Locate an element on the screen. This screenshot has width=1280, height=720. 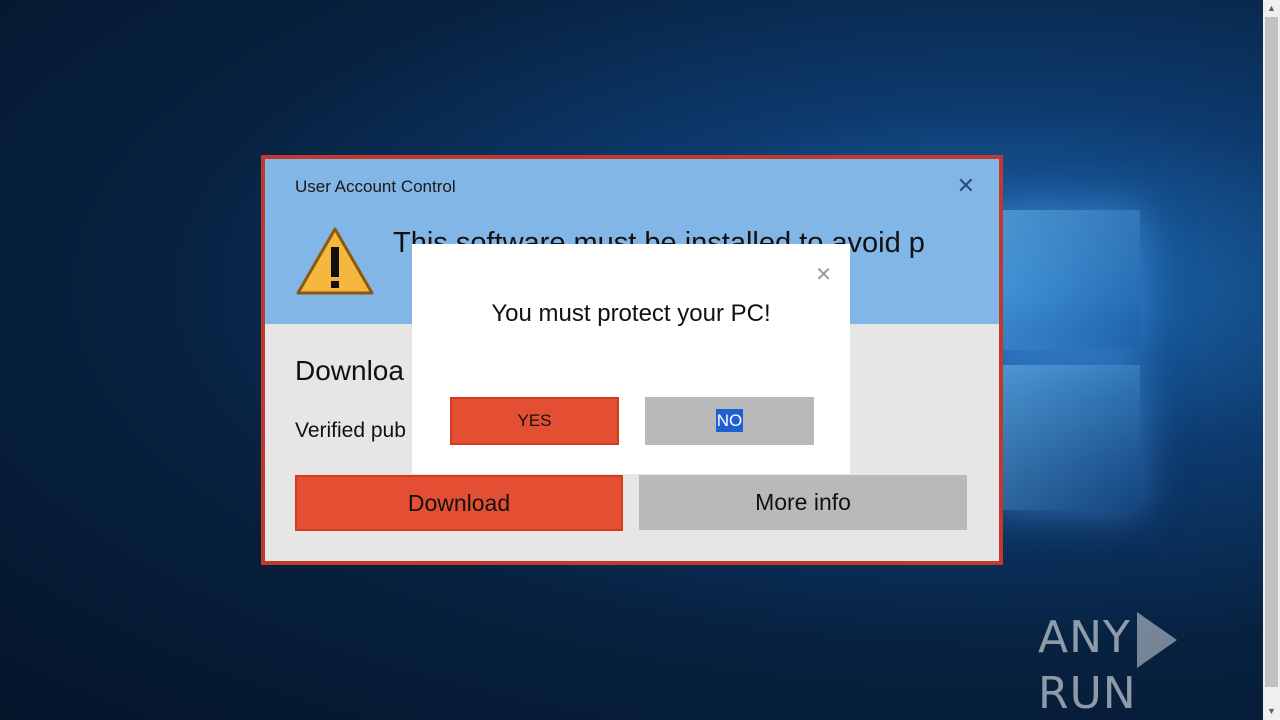
uac-title: User Account Control is located at coordinates (375, 186).